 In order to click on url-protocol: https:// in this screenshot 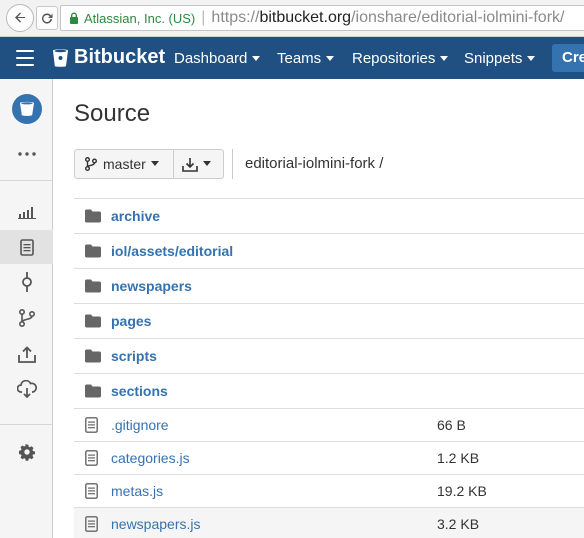, I will do `click(235, 17)`.